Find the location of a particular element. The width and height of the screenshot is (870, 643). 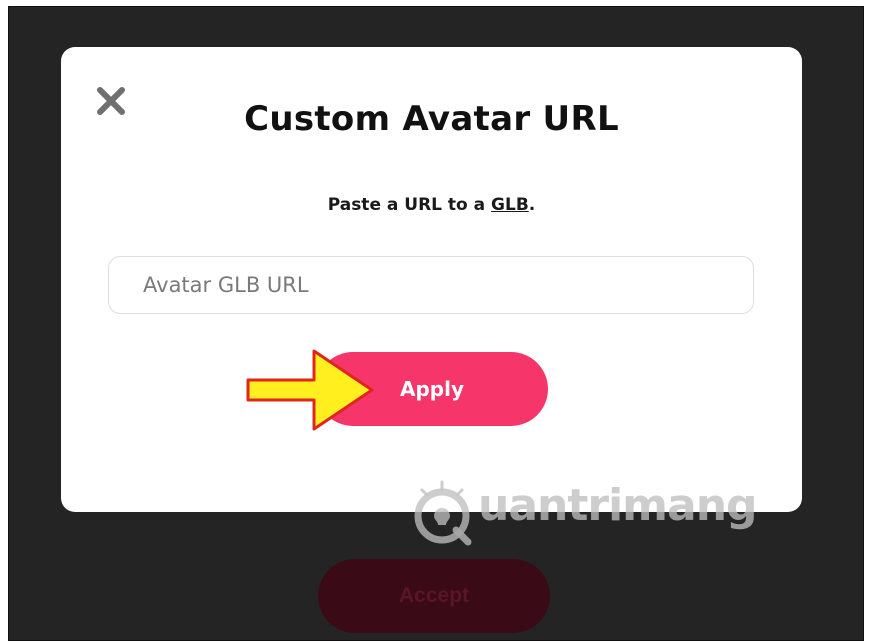

subtitle-suffix: . is located at coordinates (532, 205).